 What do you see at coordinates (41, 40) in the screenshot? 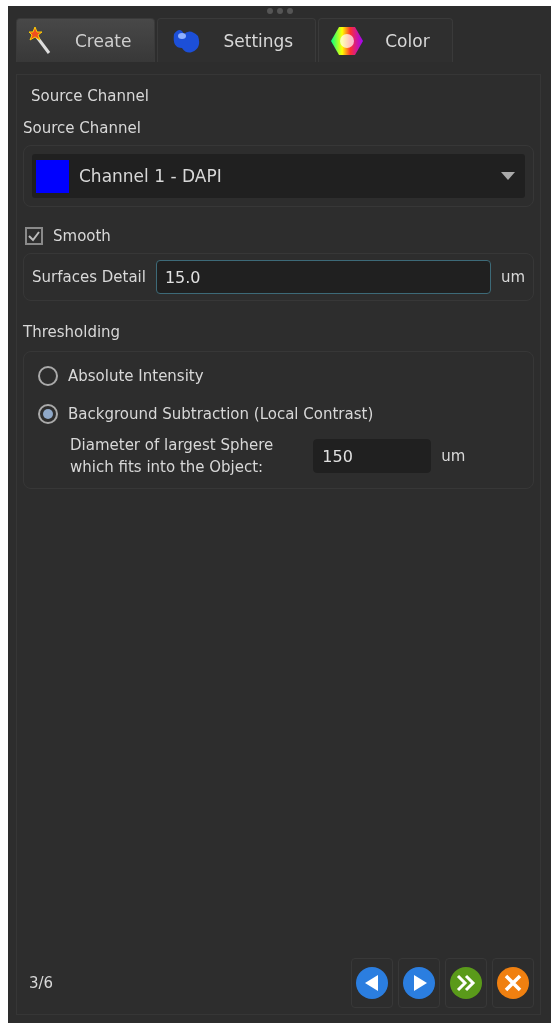
I see `magic-wand-icon` at bounding box center [41, 40].